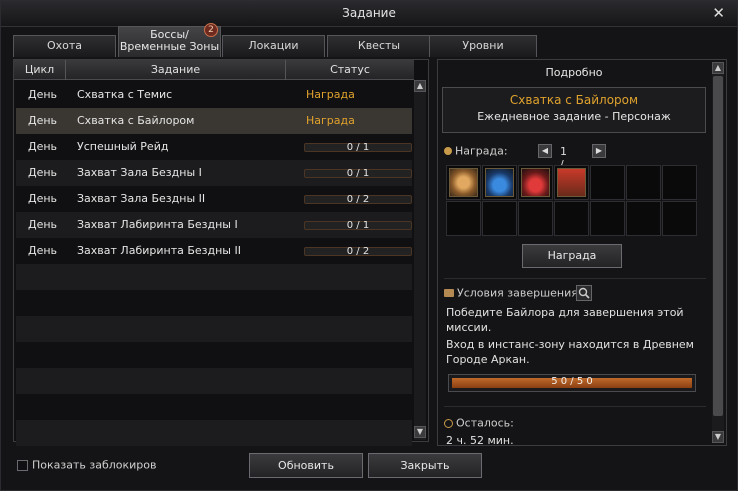  Describe the element at coordinates (159, 250) in the screenshot. I see `row-task-name: Захват Лабиринта Бездны II` at that location.